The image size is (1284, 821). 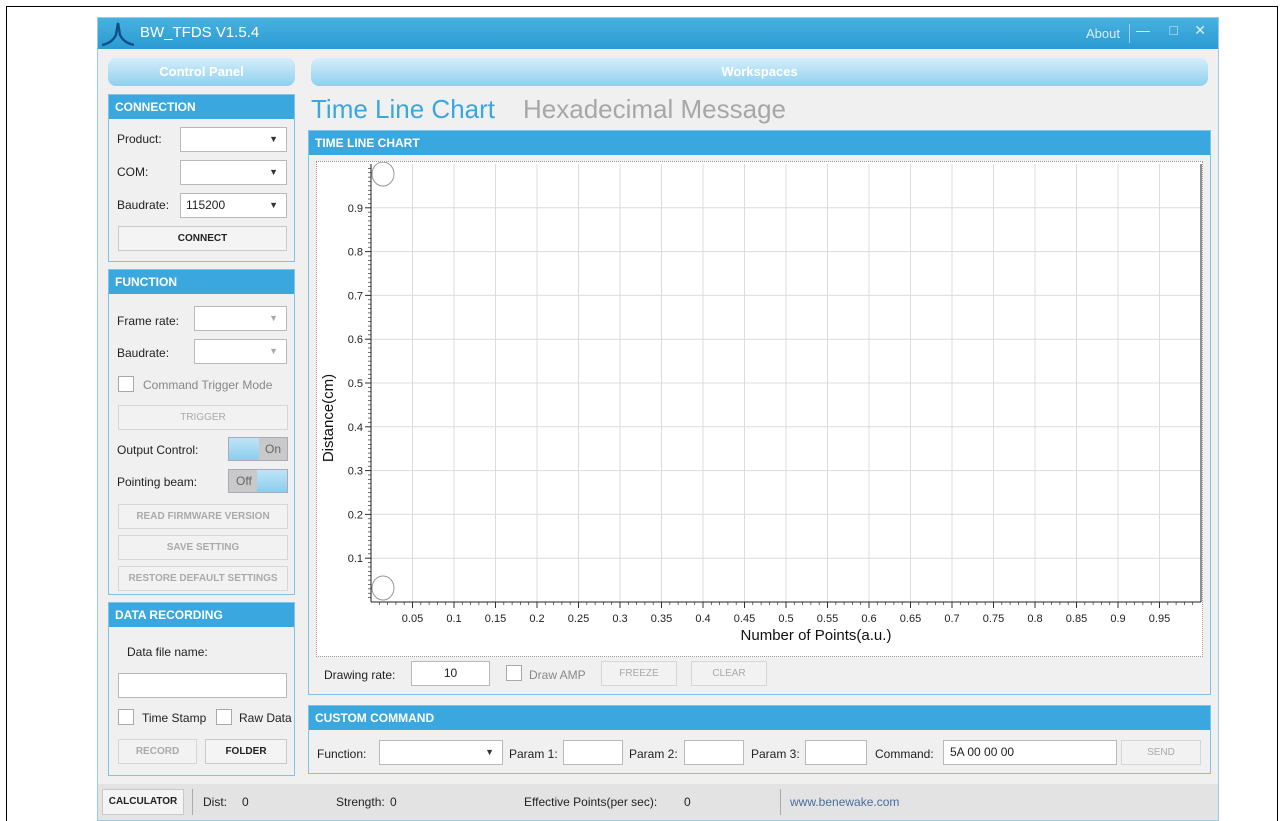 I want to click on output-control-state: On, so click(x=273, y=449).